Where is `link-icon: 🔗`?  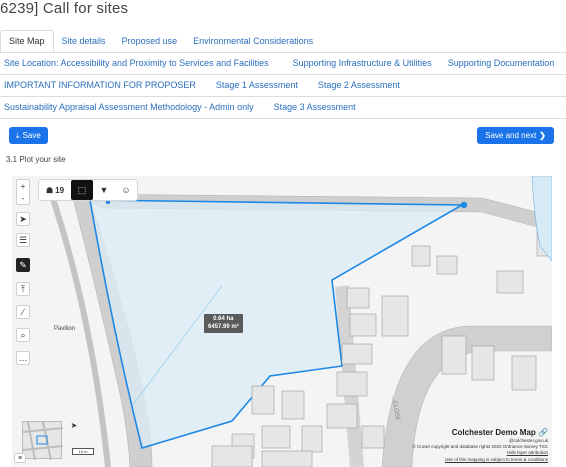 link-icon: 🔗 is located at coordinates (543, 432).